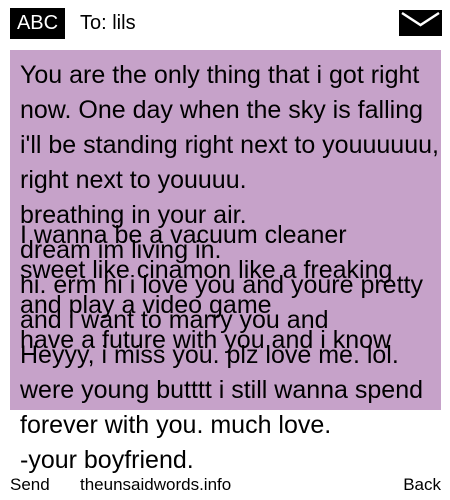 The height and width of the screenshot is (500, 450). I want to click on send-softkey: Send, so click(30, 485).